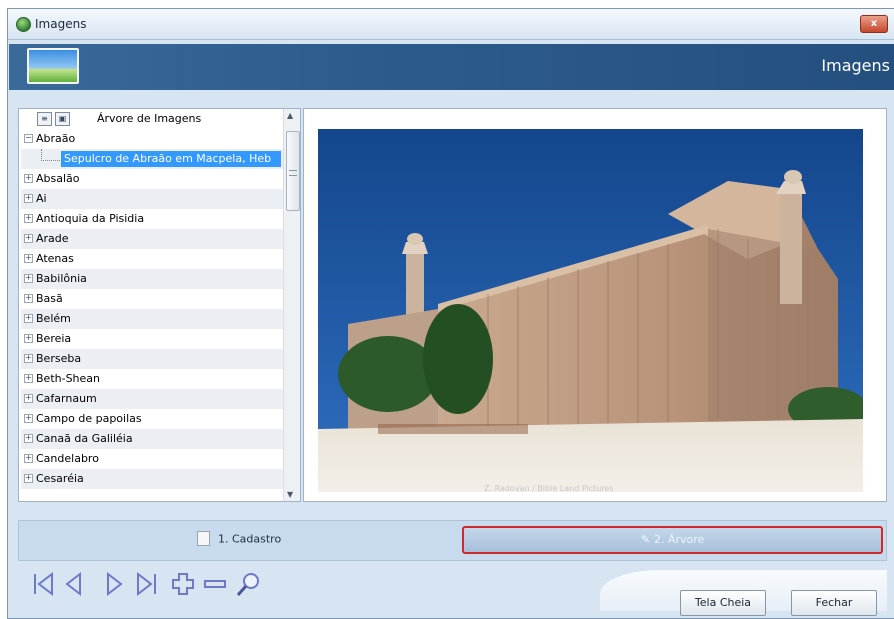  I want to click on tab-arvore: ✎ 2. Árvore, so click(672, 540).